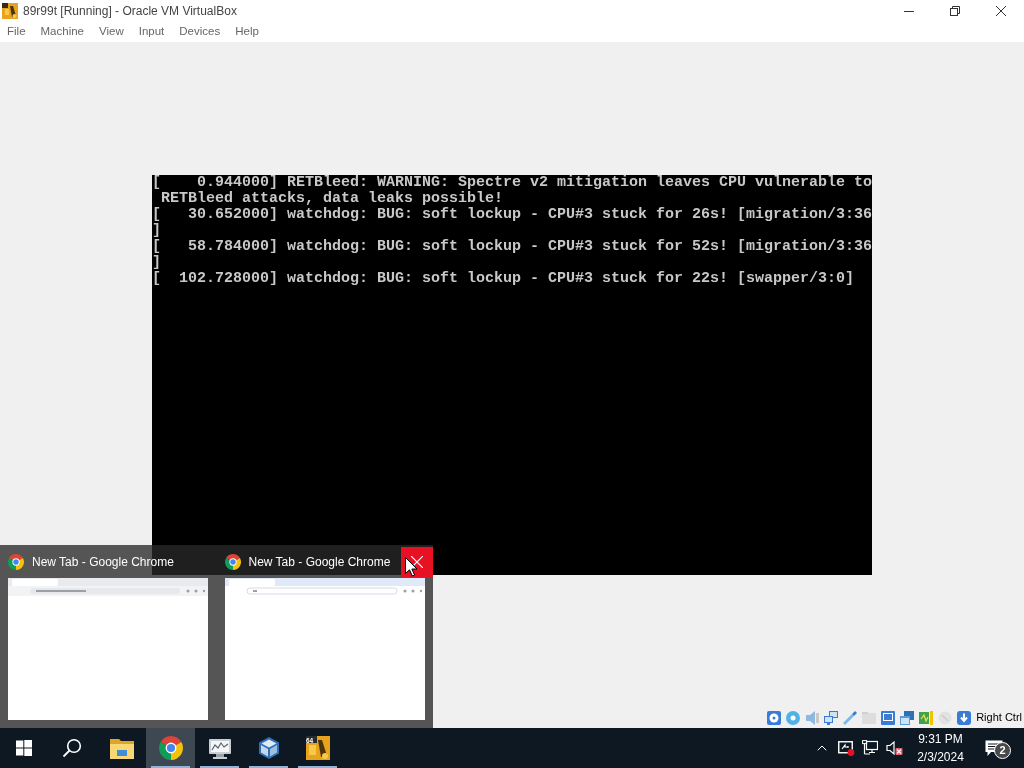 The width and height of the screenshot is (1024, 768). Describe the element at coordinates (512, 214) in the screenshot. I see `console-line: [ 30.652000] watchdog: BUG: soft lockup - CPU#3 stuck for 26s! [migration/3:36` at that location.